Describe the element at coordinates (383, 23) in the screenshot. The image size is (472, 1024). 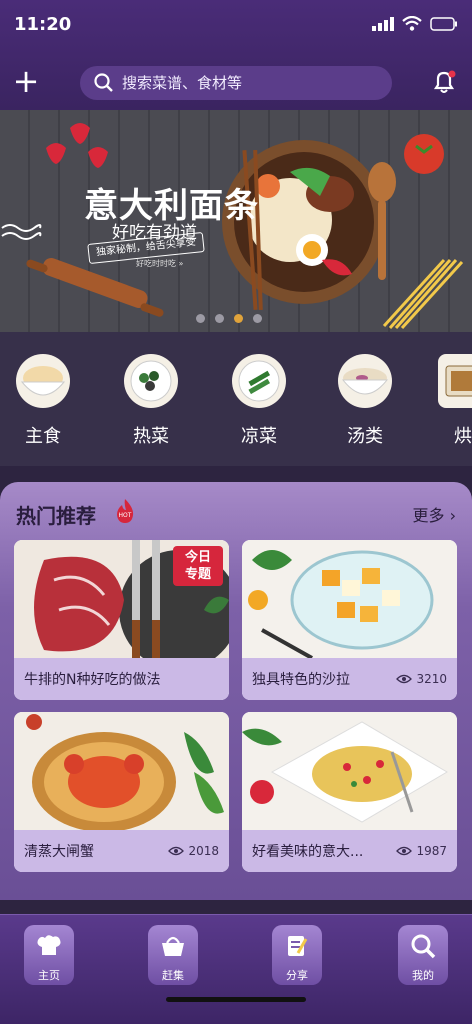
I see `signal-icon` at that location.